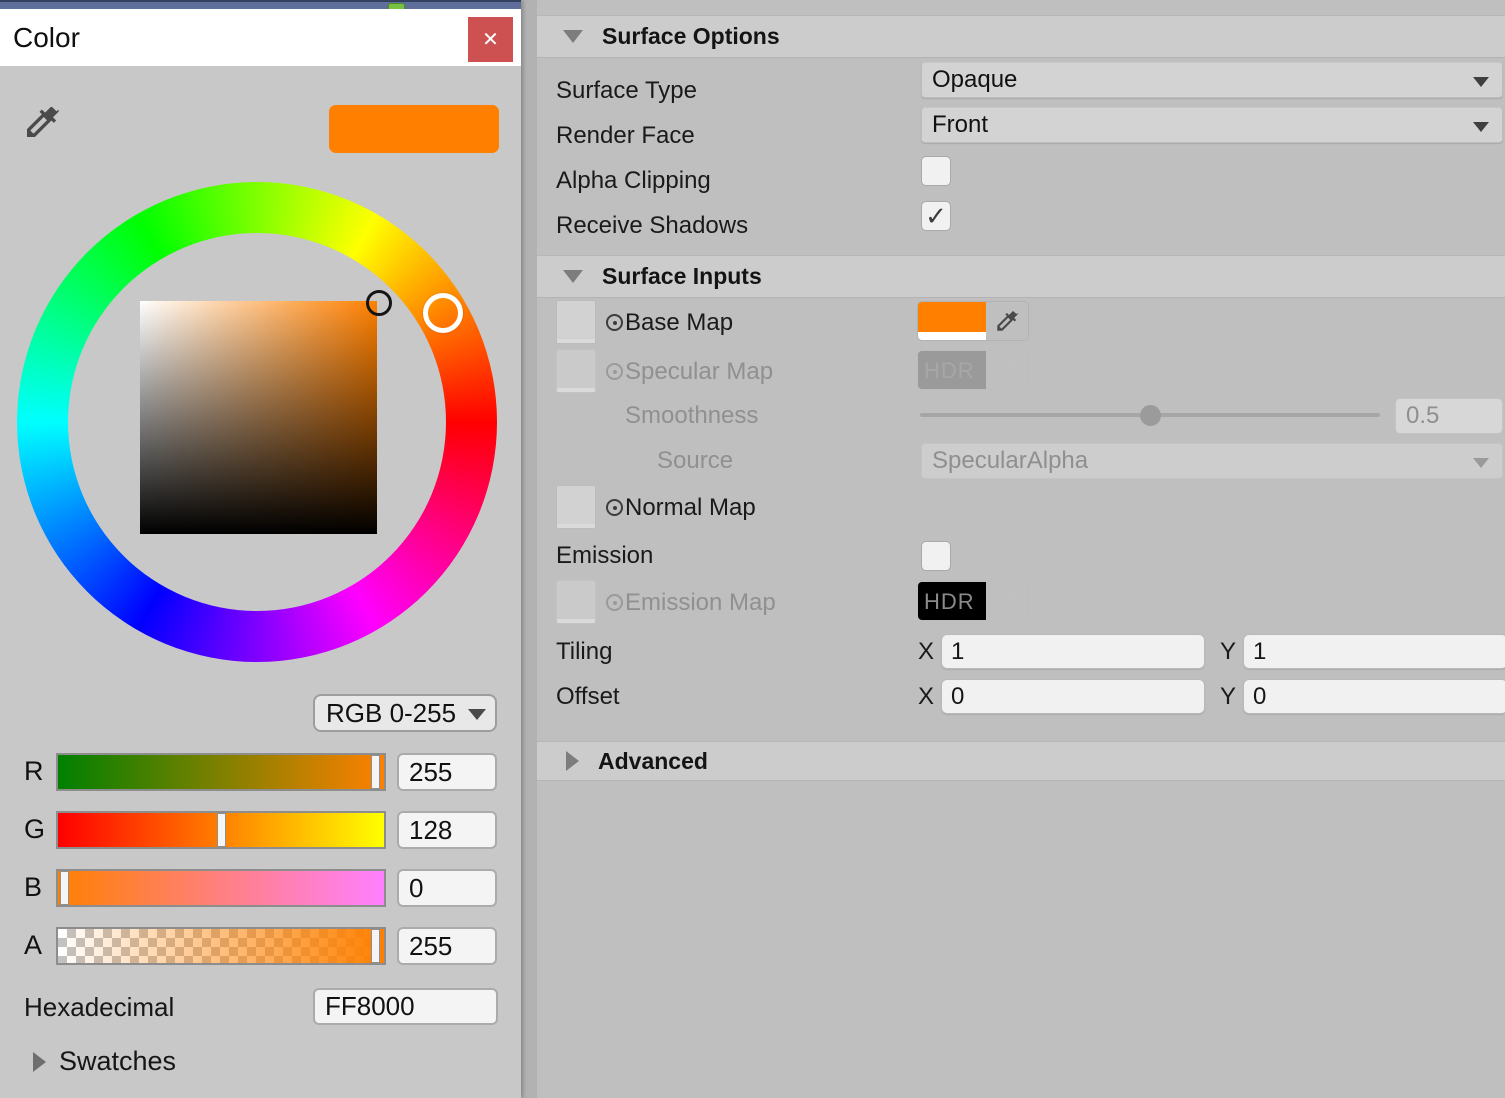  I want to click on section-title: Surface Options, so click(691, 36).